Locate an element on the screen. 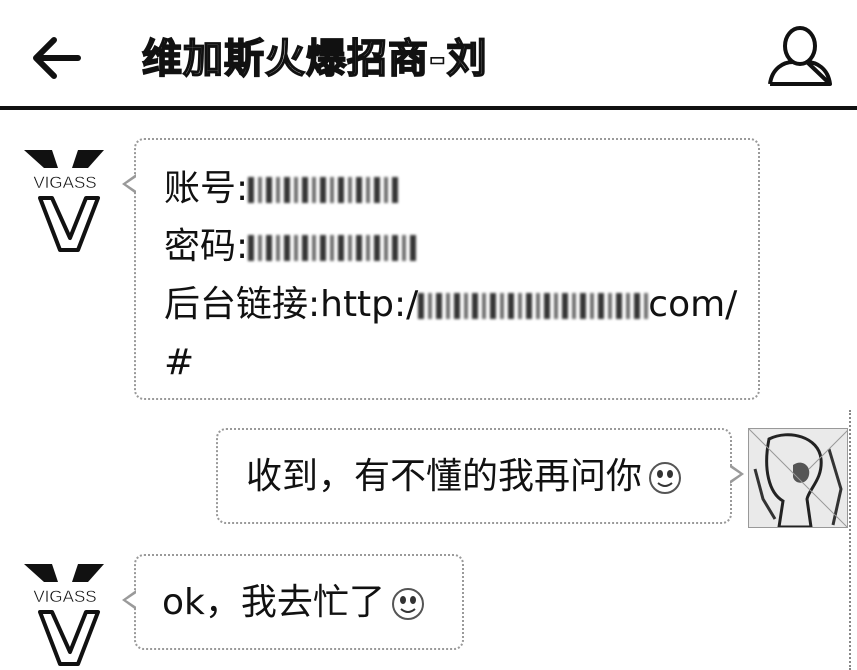 The height and width of the screenshot is (670, 857). person-icon is located at coordinates (800, 56).